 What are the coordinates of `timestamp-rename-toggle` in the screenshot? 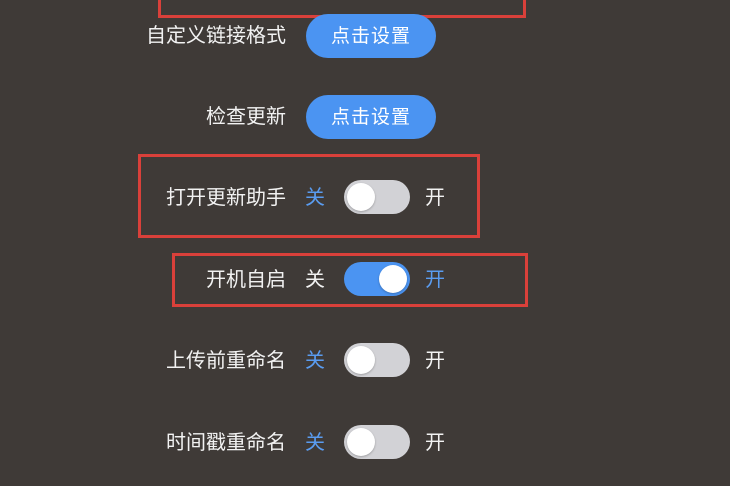 It's located at (377, 442).